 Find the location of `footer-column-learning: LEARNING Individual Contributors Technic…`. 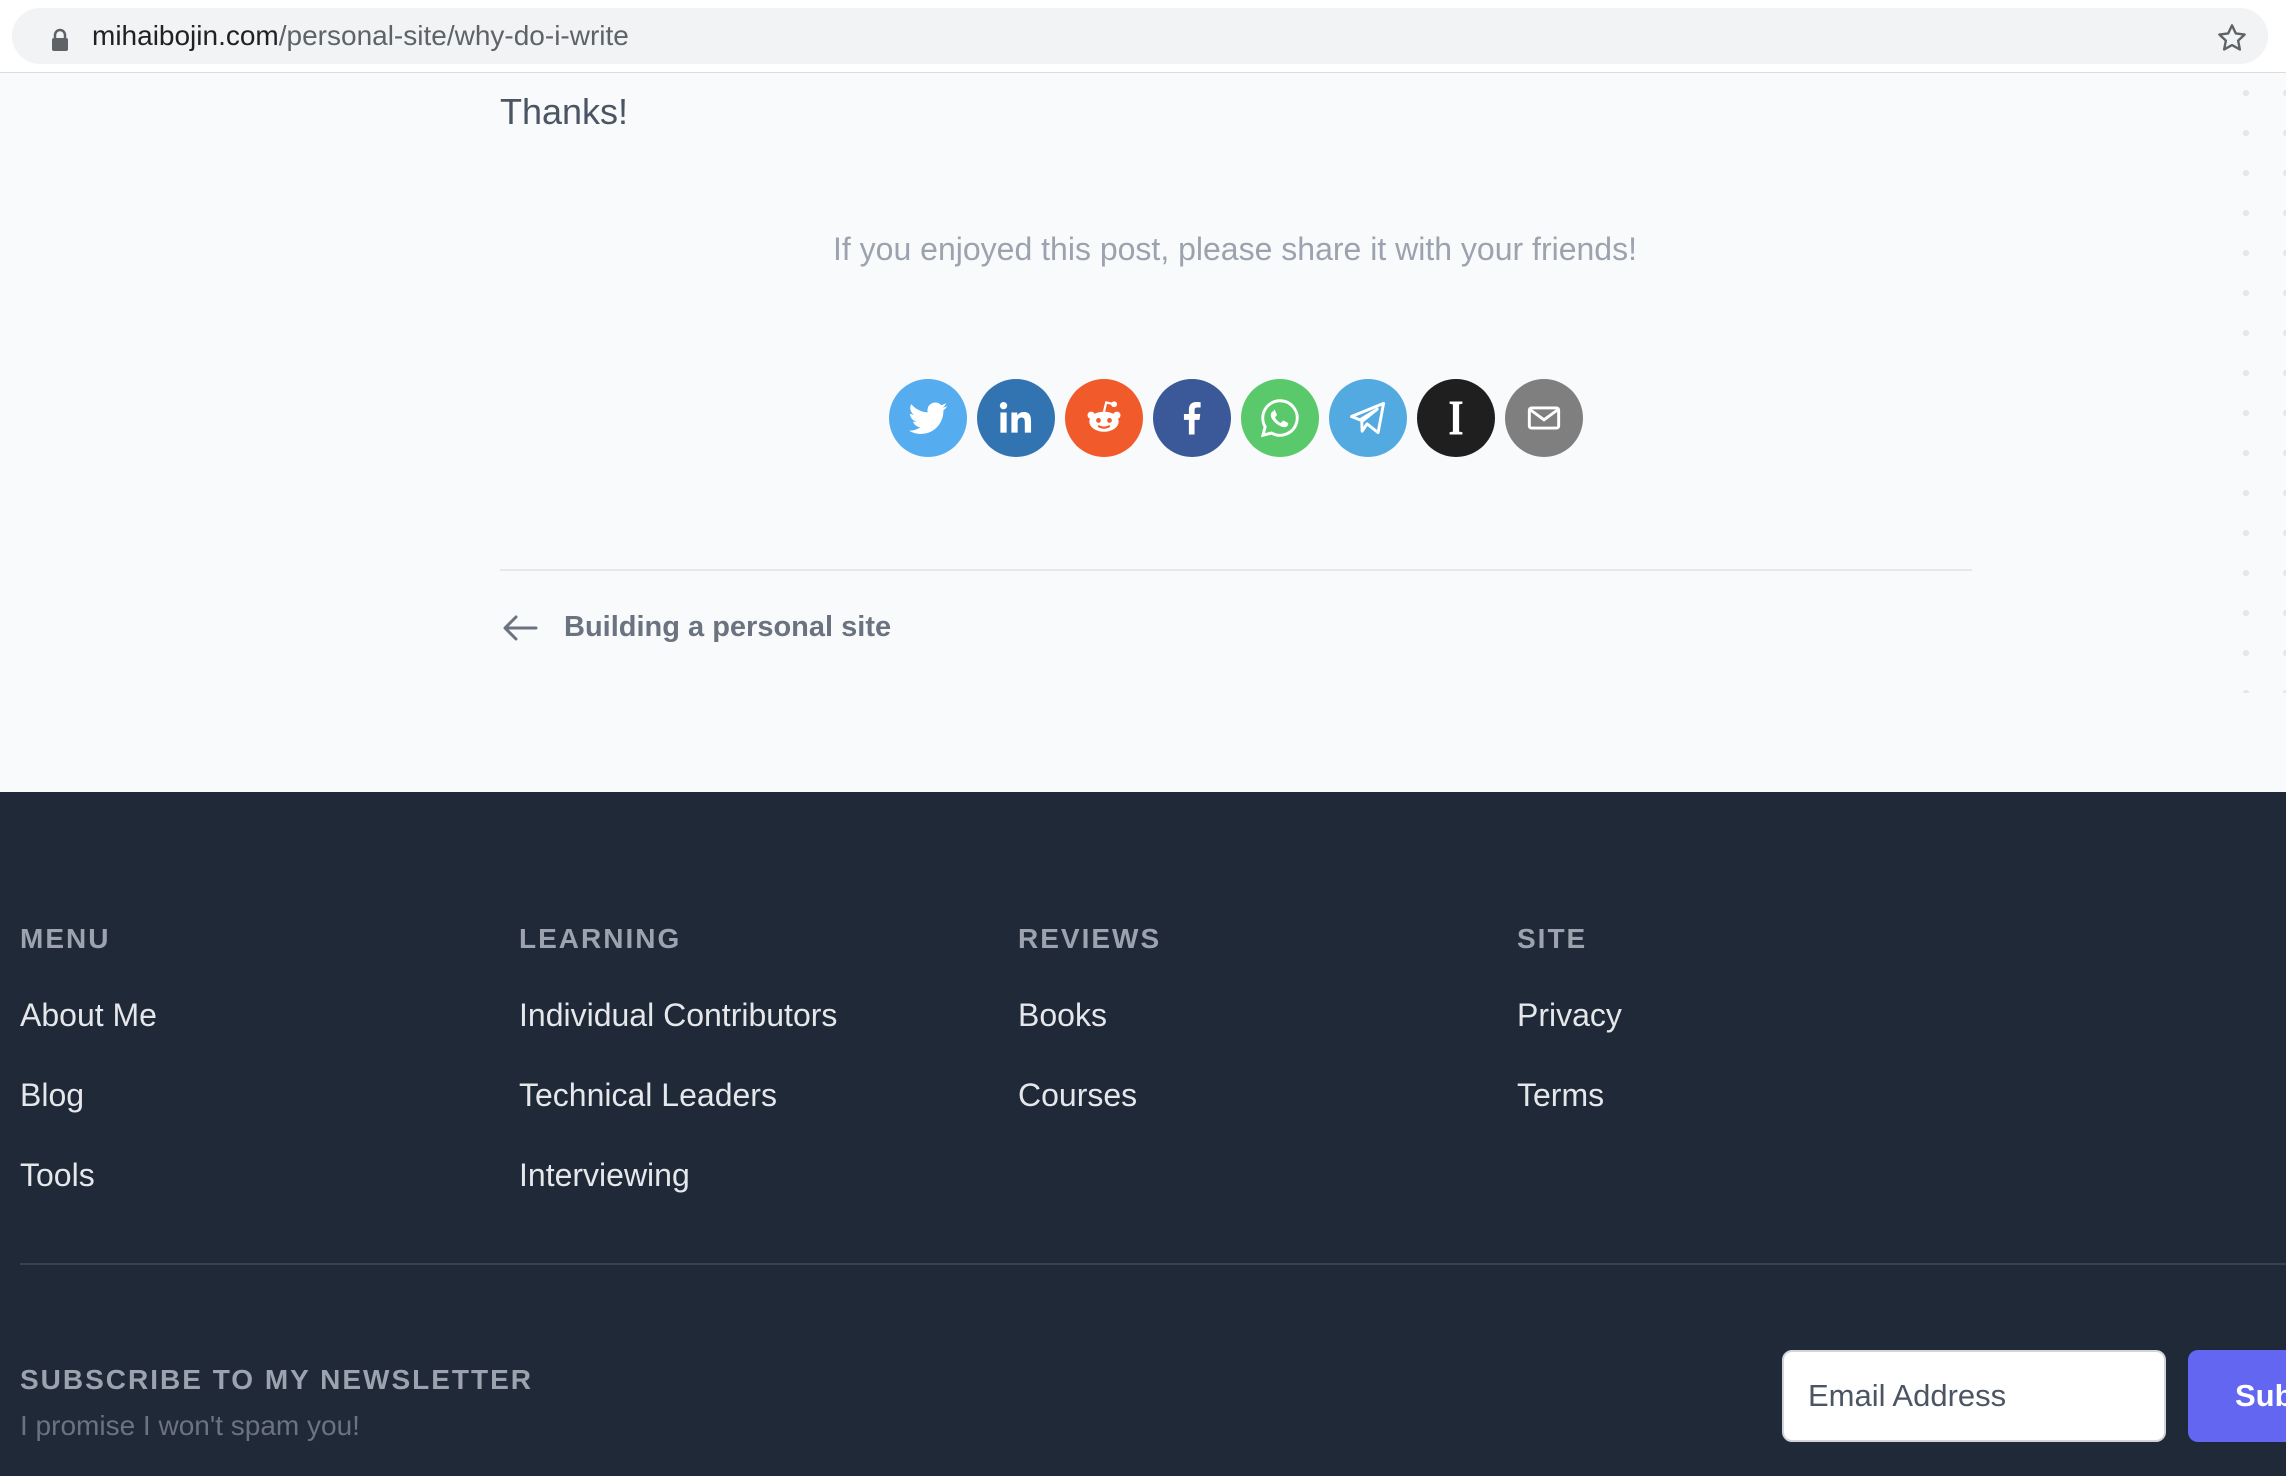

footer-column-learning: LEARNING Individual Contributors Technic… is located at coordinates (678, 1057).